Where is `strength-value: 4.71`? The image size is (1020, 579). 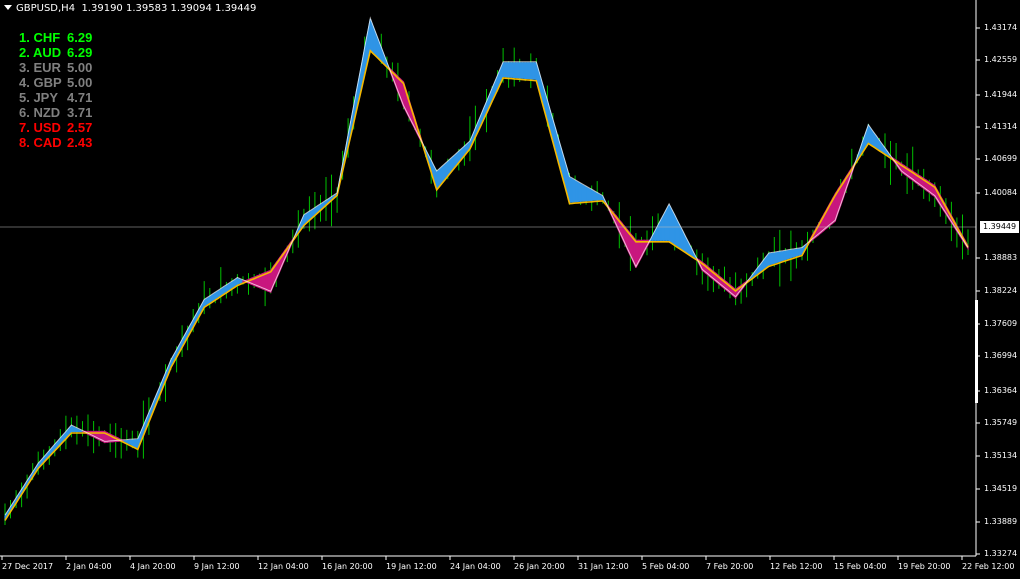
strength-value: 4.71 is located at coordinates (80, 97).